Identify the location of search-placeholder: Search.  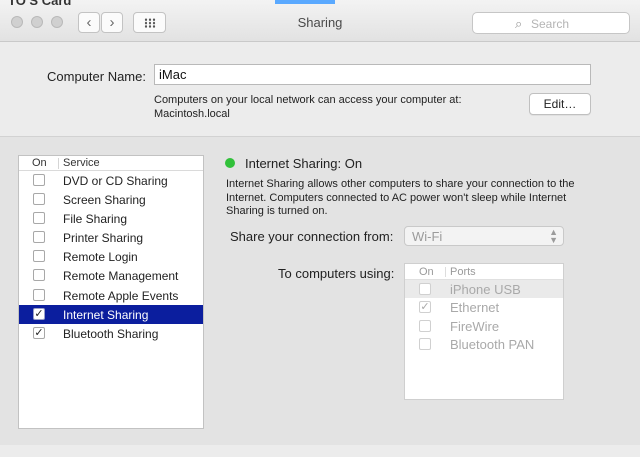
(550, 24).